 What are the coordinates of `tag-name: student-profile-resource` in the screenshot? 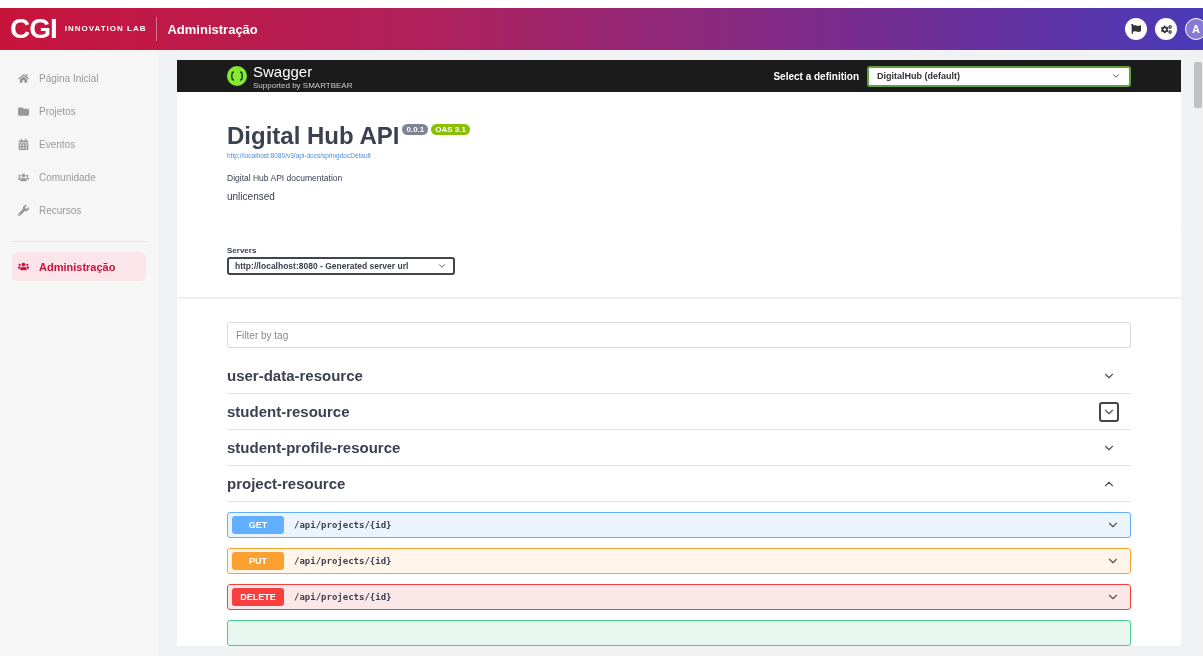 It's located at (314, 447).